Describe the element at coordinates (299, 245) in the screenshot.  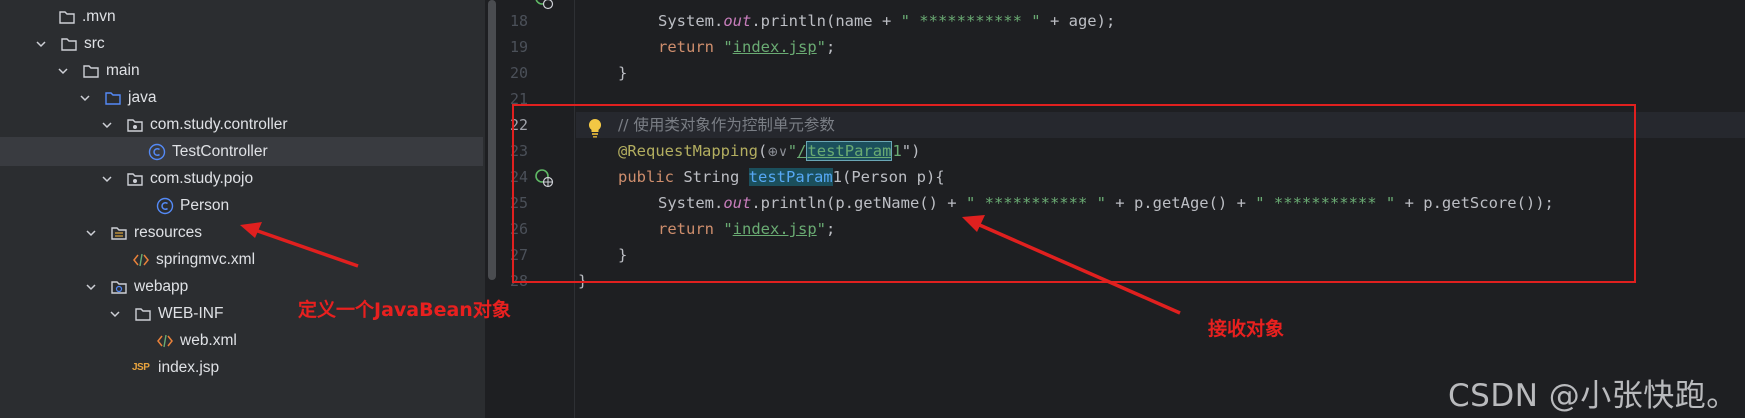
I see `arrow-to-person` at that location.